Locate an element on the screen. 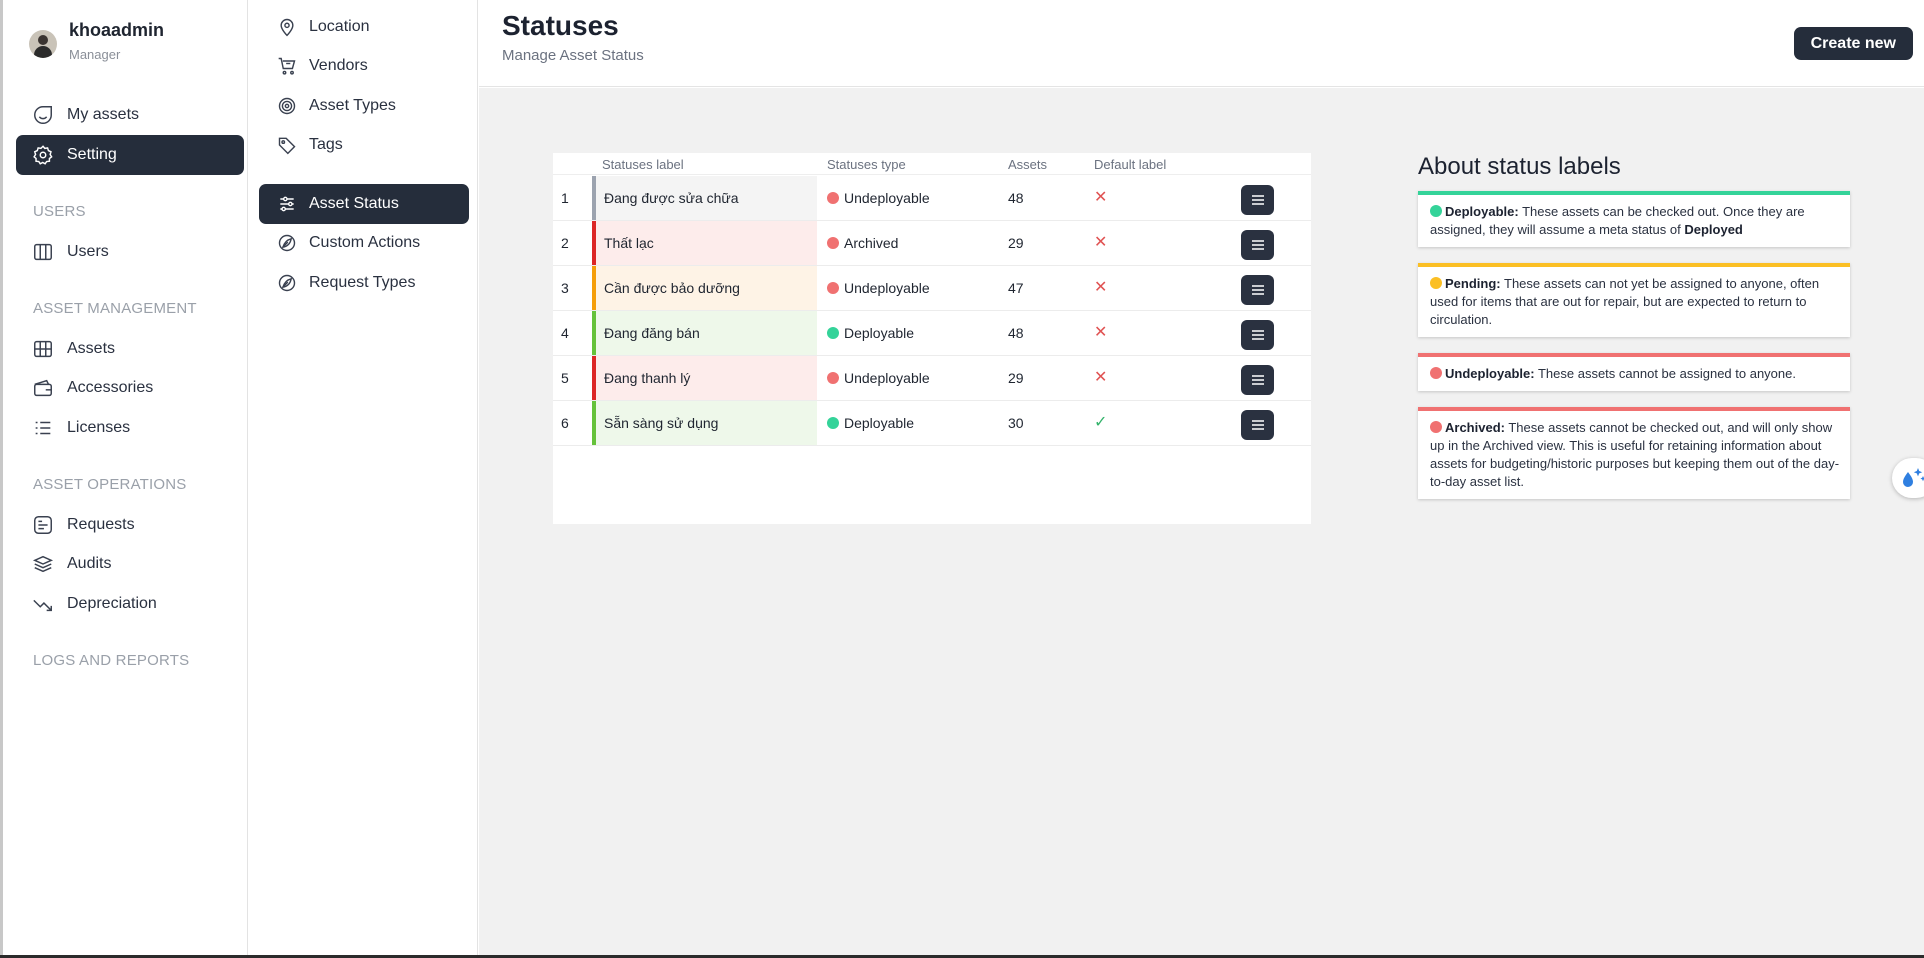 The image size is (1924, 958). table-row: 1 Đang được sửa chữa Undeployable 48 ✕ is located at coordinates (932, 198).